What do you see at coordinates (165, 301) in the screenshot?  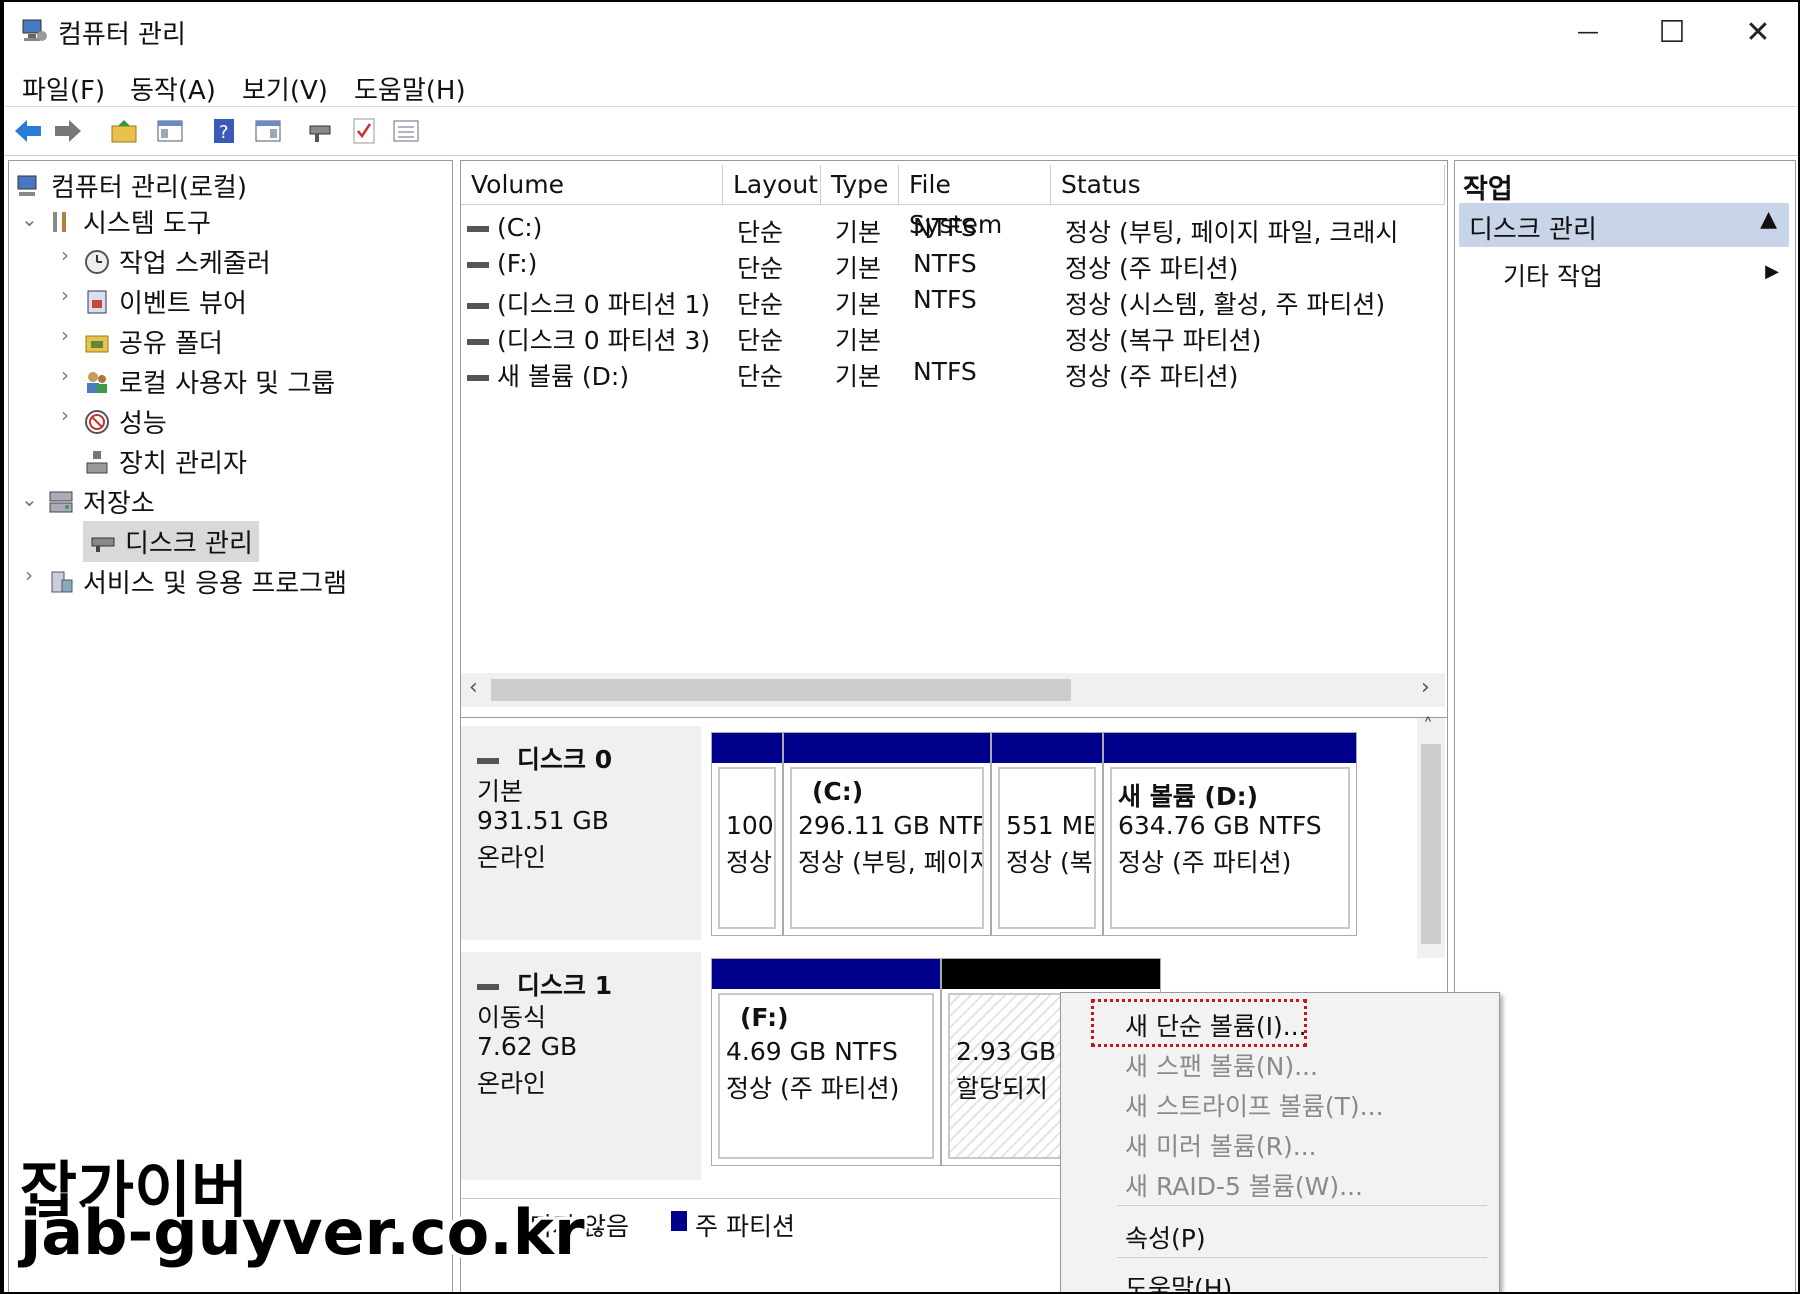 I see `tree-item-event-viewer: 이벤트 뷰어` at bounding box center [165, 301].